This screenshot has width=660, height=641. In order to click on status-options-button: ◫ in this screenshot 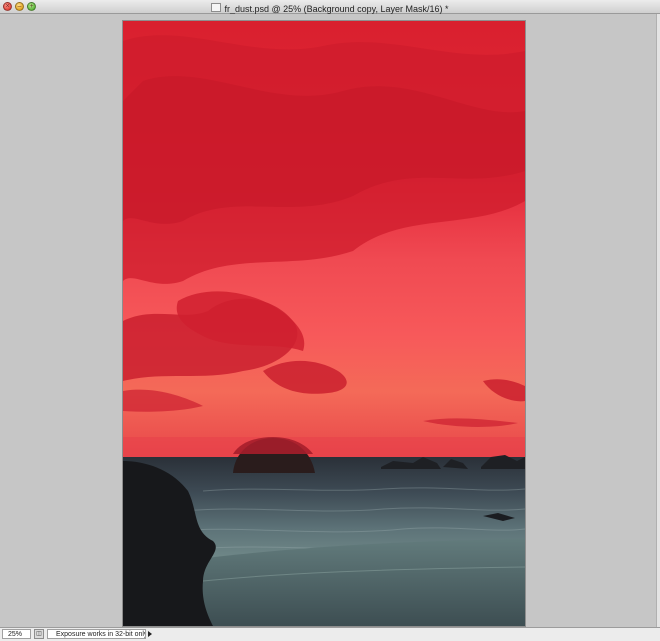, I will do `click(39, 634)`.